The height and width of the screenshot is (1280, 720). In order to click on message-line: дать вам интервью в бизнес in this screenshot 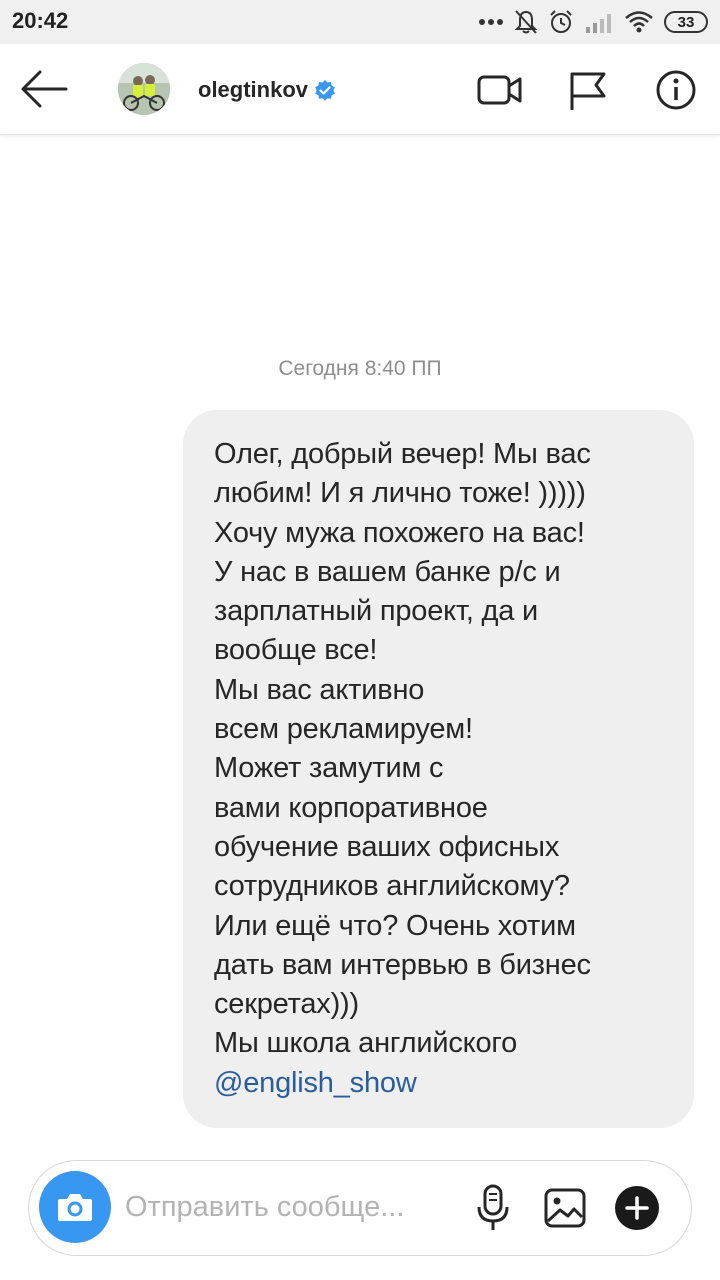, I will do `click(402, 964)`.